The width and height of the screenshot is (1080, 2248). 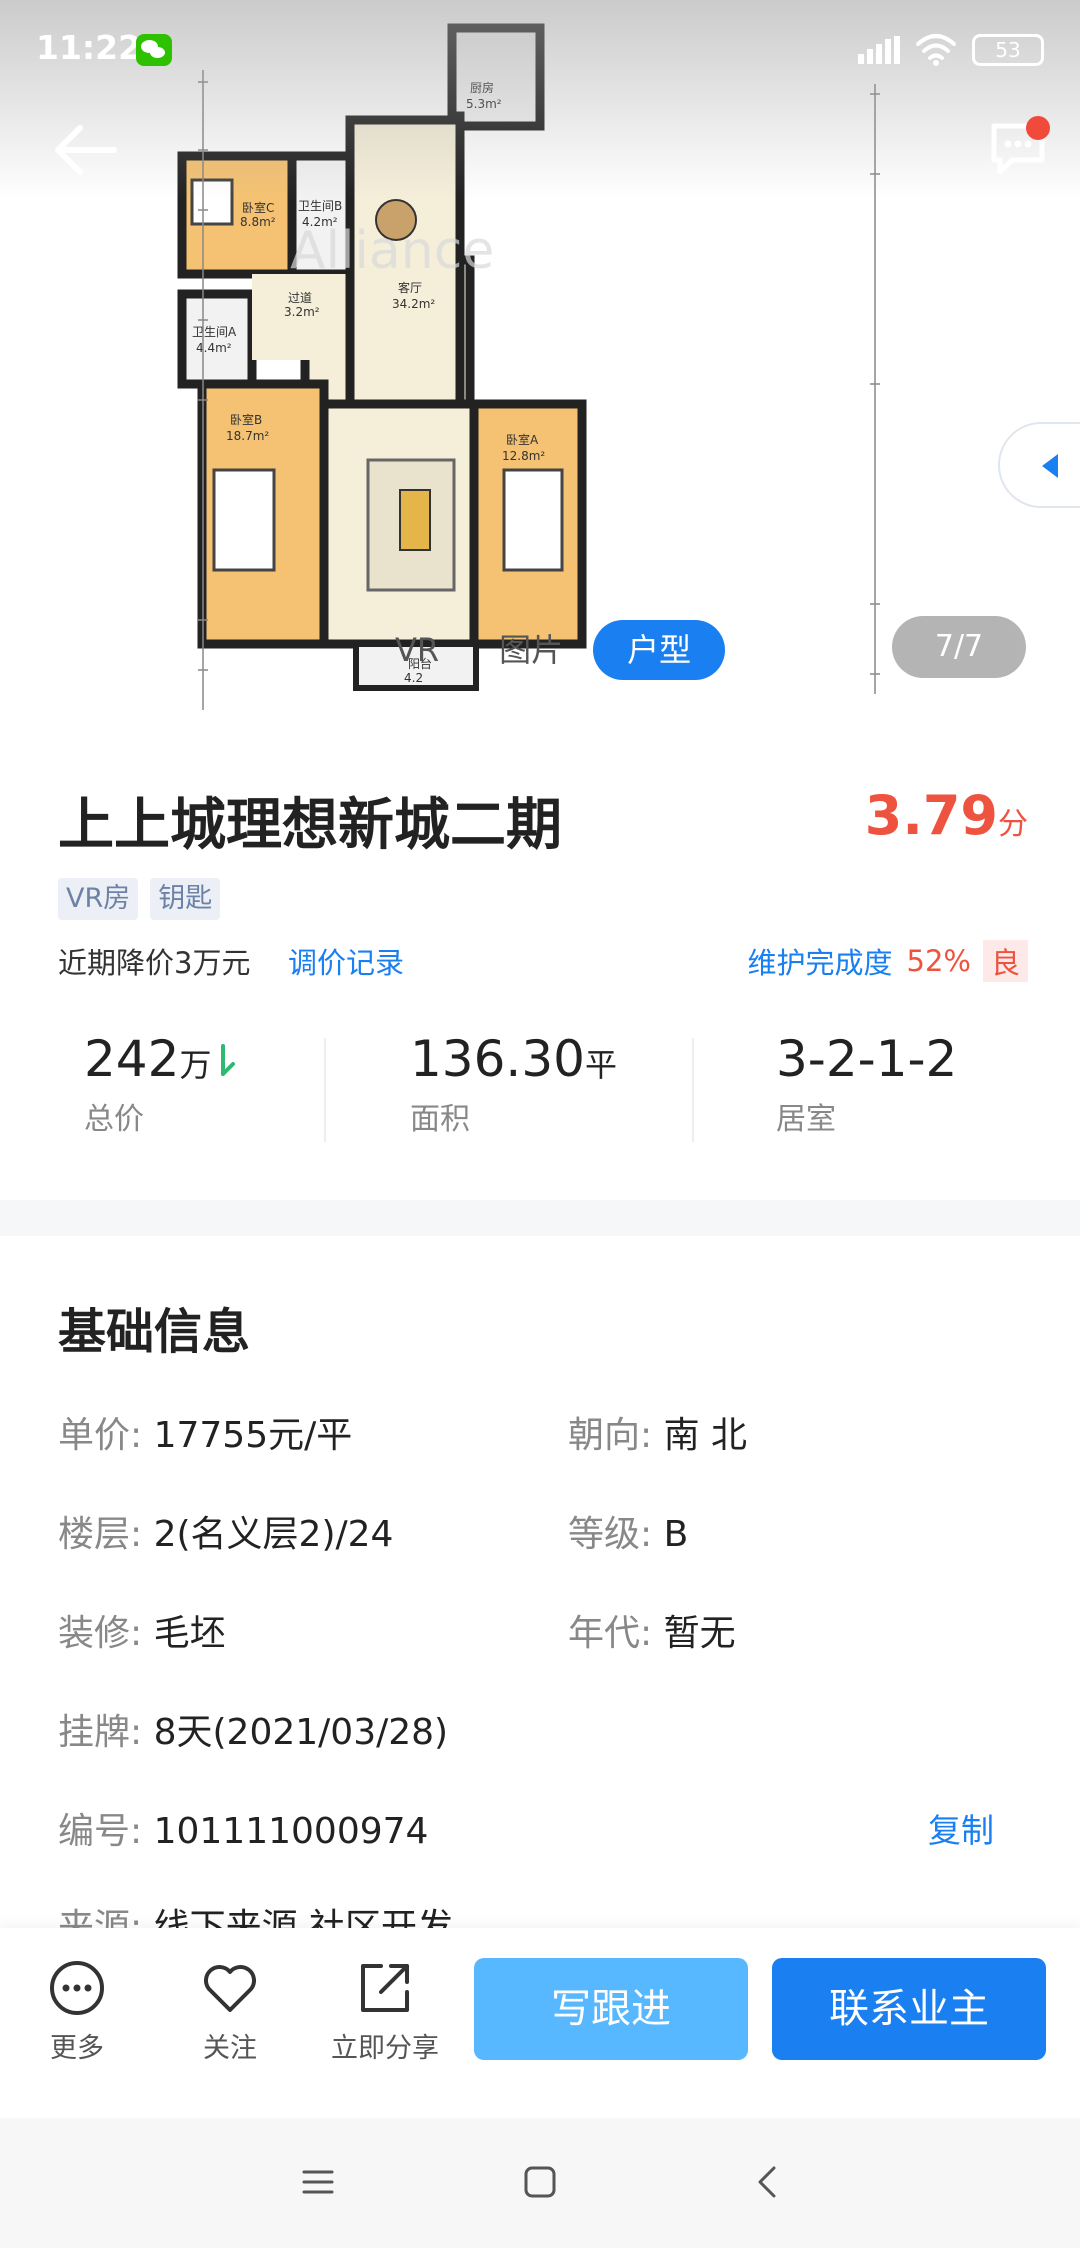 What do you see at coordinates (699, 1633) in the screenshot?
I see `build-year-value: 暂无` at bounding box center [699, 1633].